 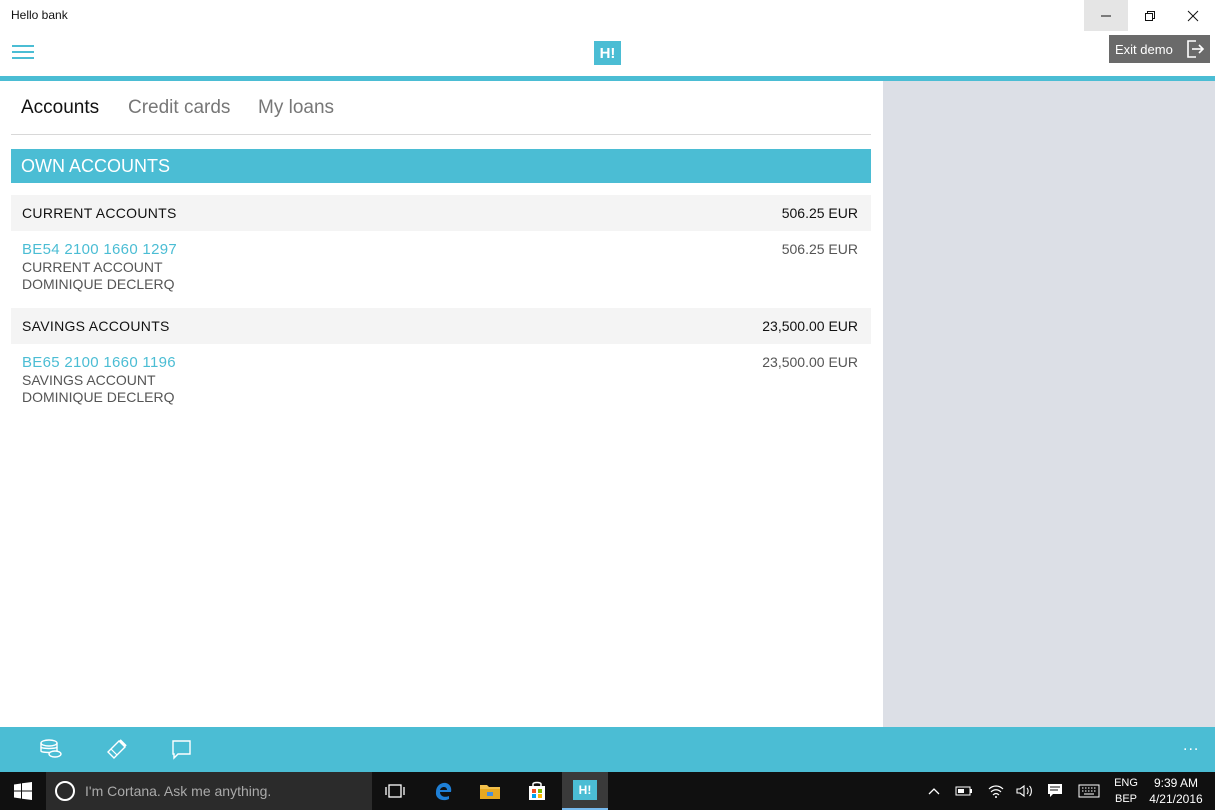 I want to click on account-type: CURRENT ACCOUNT, so click(x=92, y=267).